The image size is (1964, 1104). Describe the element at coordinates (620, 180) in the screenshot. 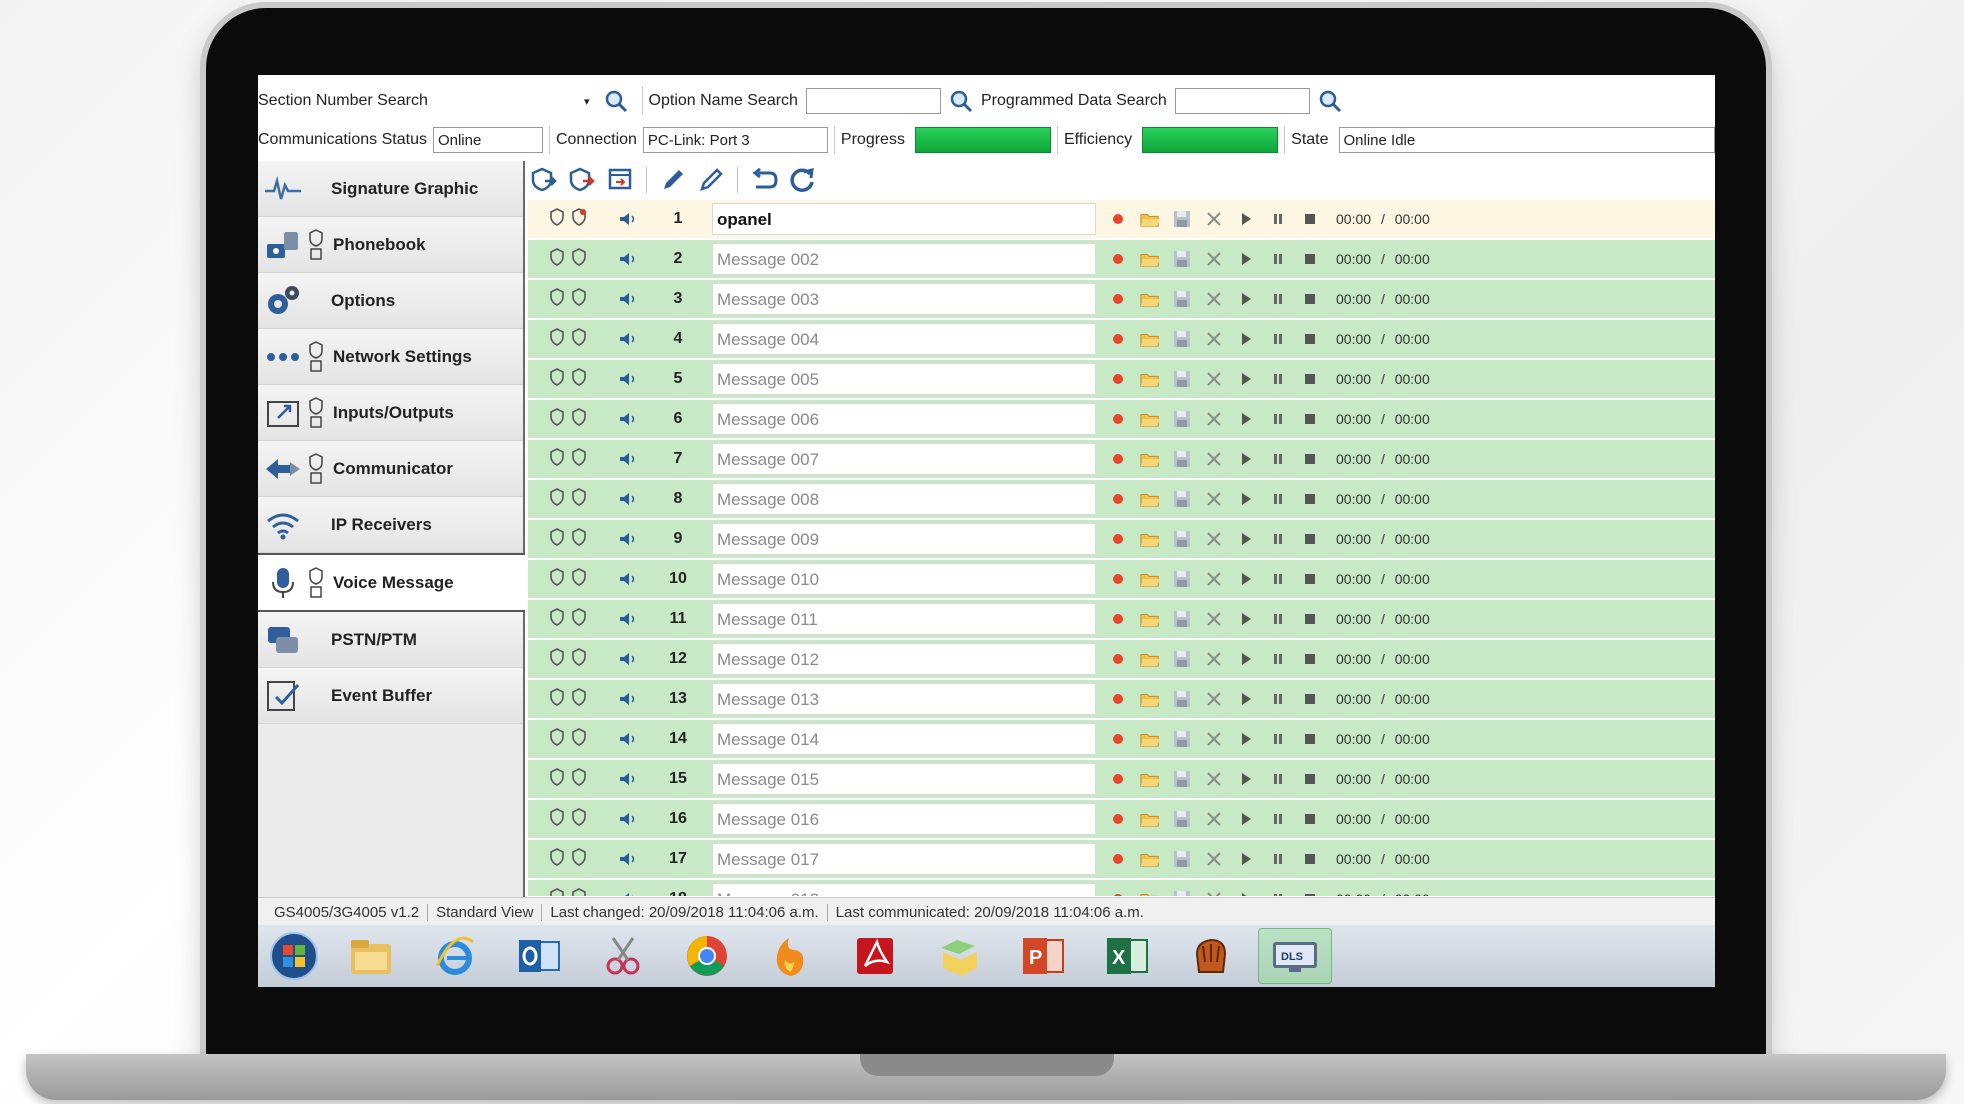

I see `screen-transfer-icon` at that location.